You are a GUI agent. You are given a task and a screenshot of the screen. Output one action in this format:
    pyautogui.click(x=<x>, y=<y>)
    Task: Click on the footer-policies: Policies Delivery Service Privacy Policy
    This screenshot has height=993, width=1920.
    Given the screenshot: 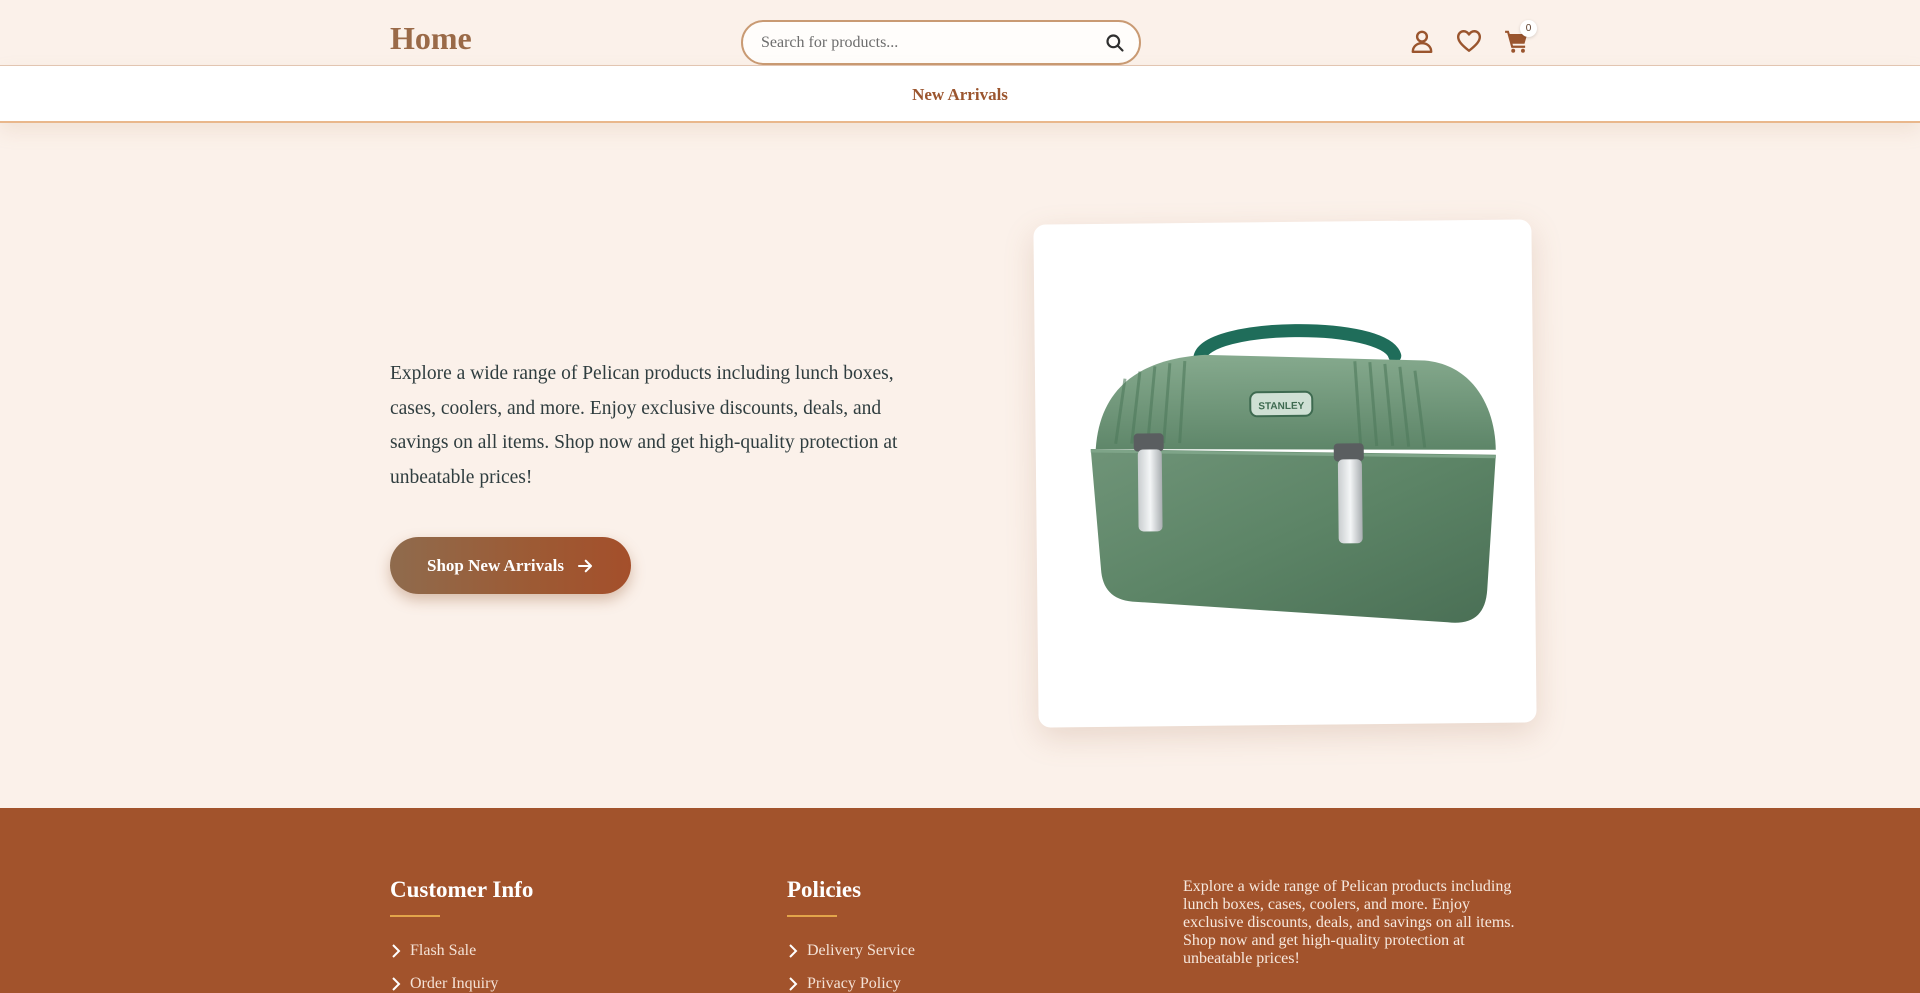 What is the action you would take?
    pyautogui.click(x=851, y=935)
    